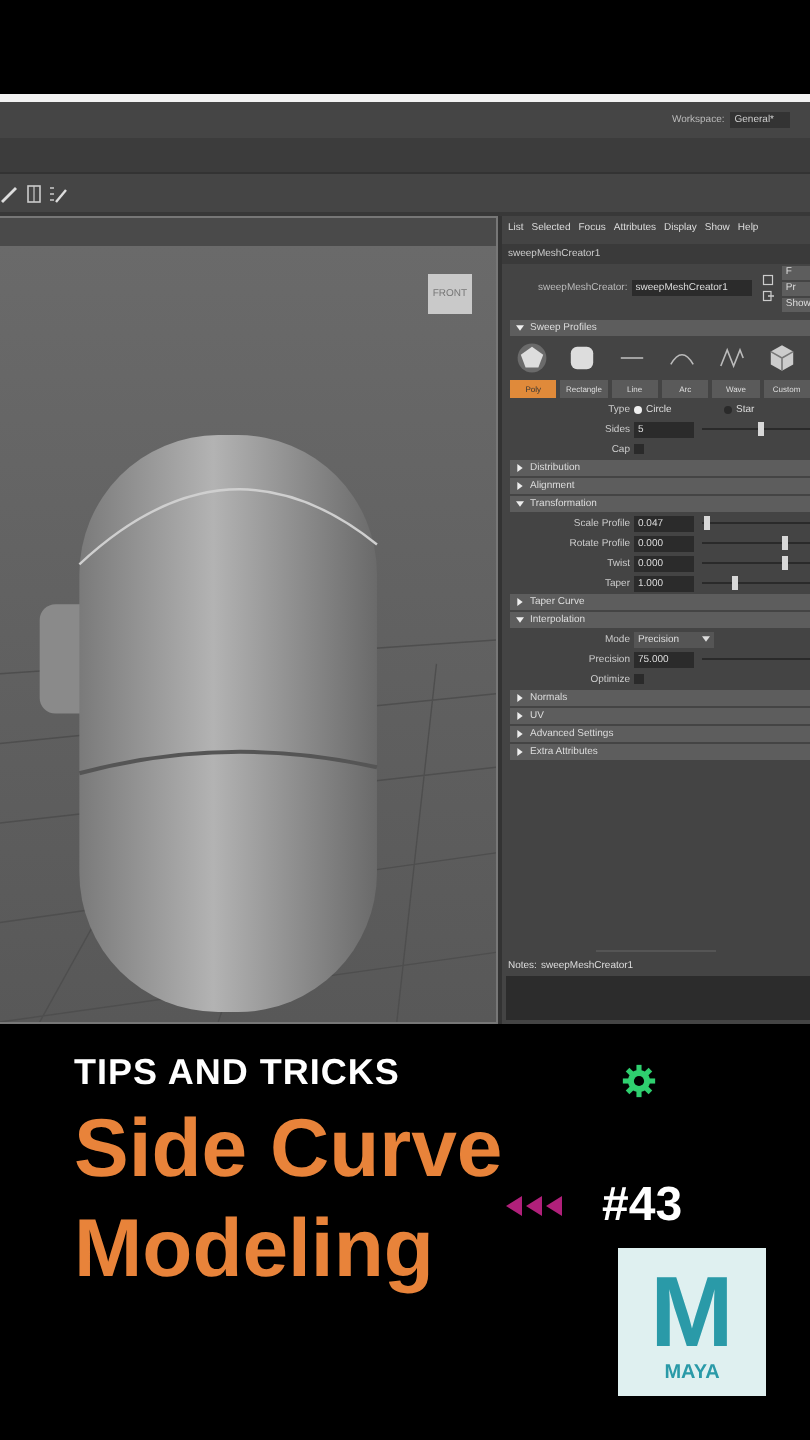 This screenshot has width=810, height=1440. I want to click on rounded-square-icon, so click(582, 358).